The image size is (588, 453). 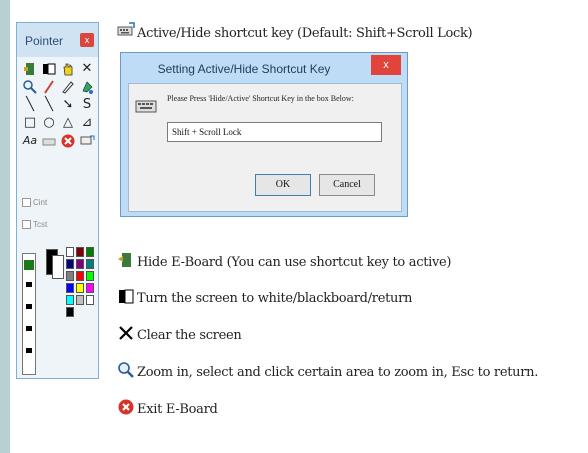 I want to click on pen-width-selector, so click(x=29, y=314).